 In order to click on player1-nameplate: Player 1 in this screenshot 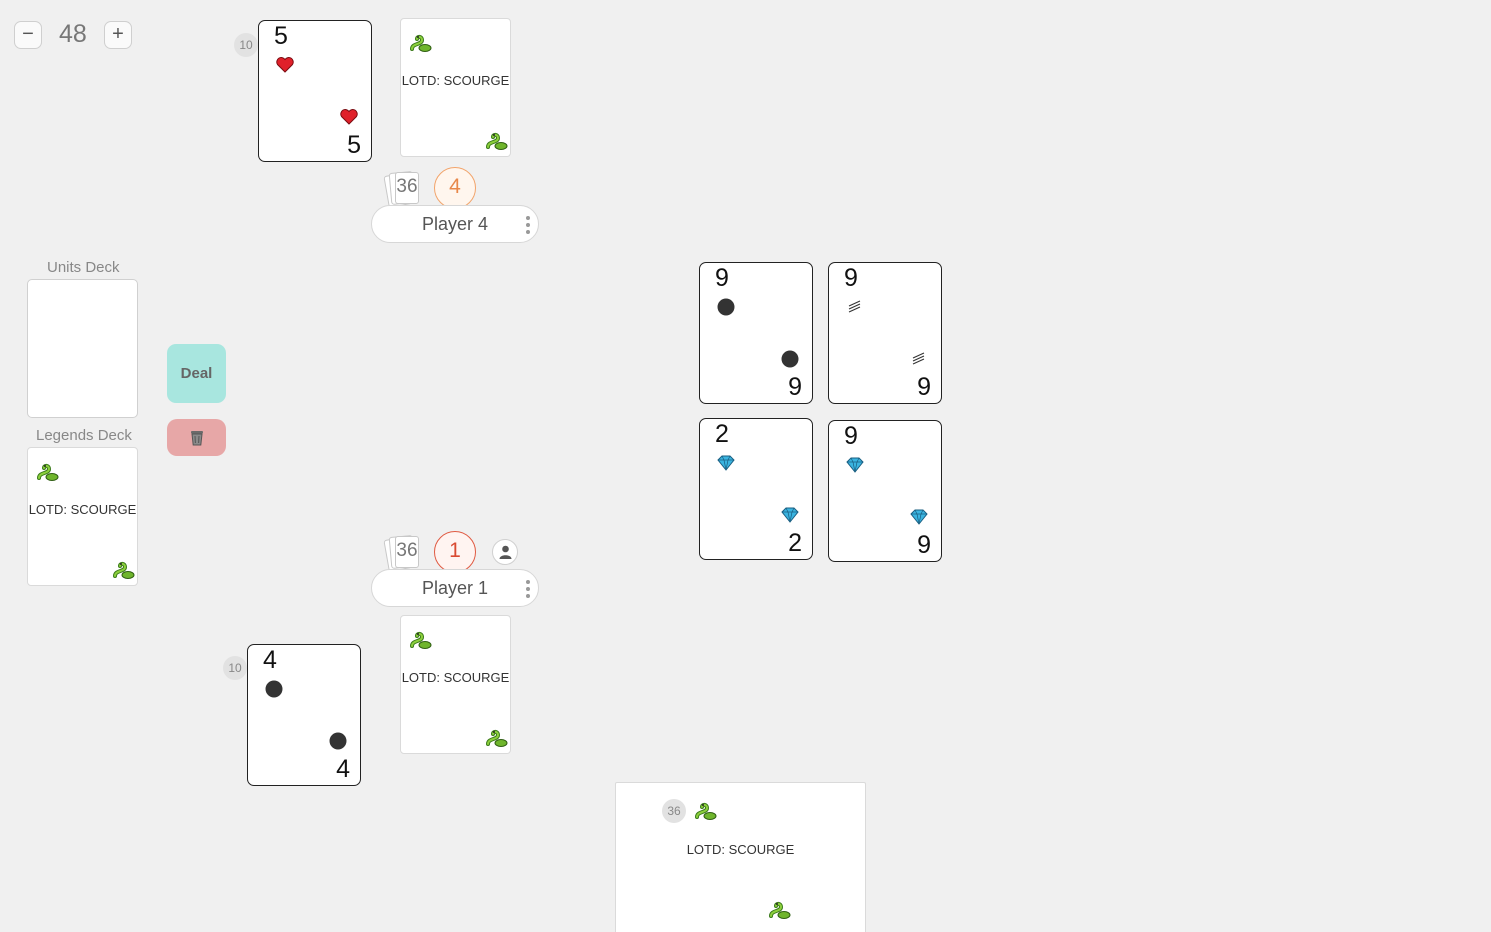, I will do `click(455, 588)`.